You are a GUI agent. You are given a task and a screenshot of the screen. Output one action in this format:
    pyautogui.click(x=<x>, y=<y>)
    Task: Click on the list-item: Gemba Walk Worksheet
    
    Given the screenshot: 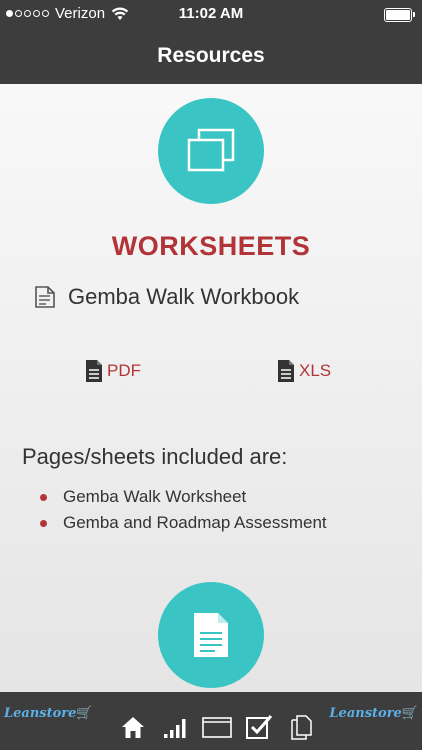 What is the action you would take?
    pyautogui.click(x=183, y=497)
    